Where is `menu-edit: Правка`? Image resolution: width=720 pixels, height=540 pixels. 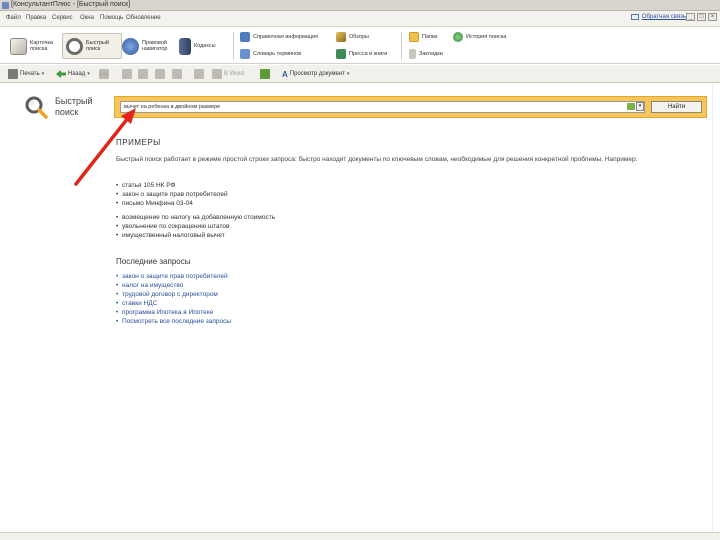 menu-edit: Правка is located at coordinates (36, 18).